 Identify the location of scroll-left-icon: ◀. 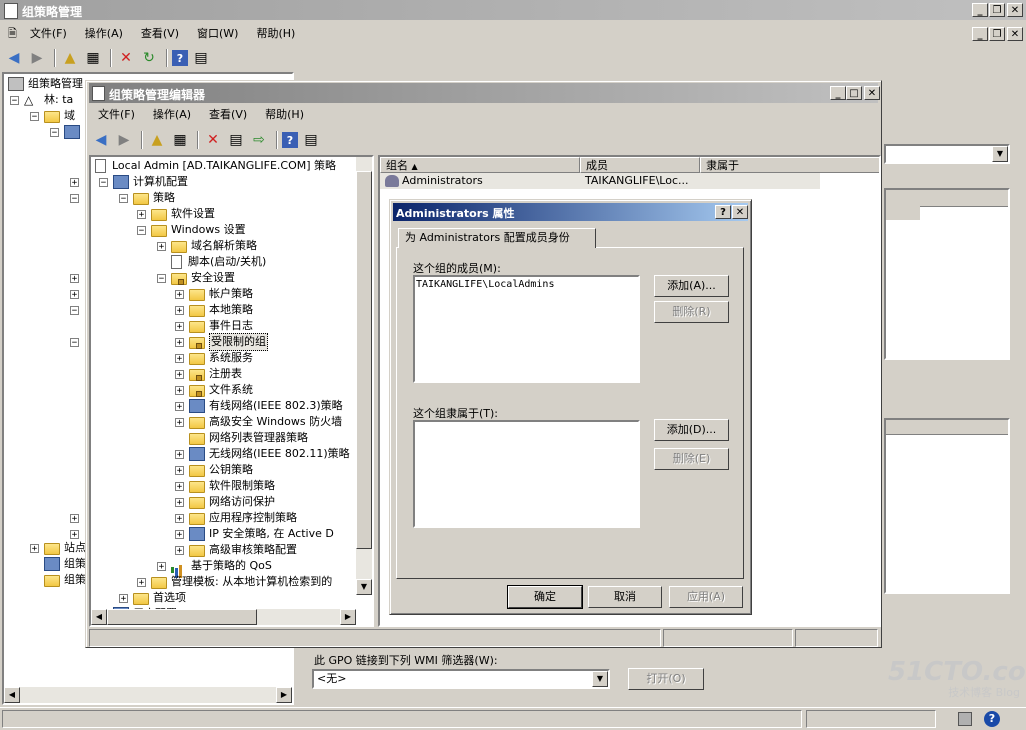
(99, 617).